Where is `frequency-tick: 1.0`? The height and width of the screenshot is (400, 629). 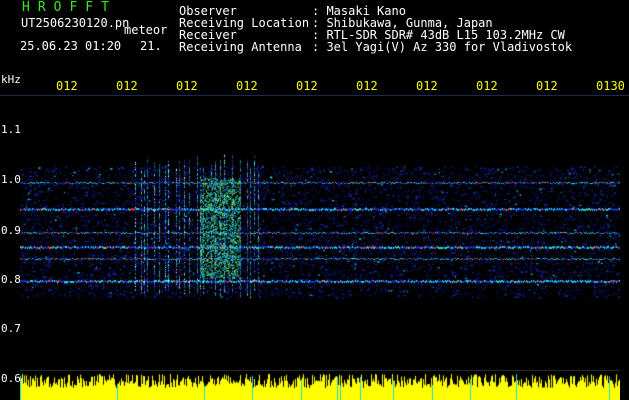
frequency-tick: 1.0 is located at coordinates (11, 179).